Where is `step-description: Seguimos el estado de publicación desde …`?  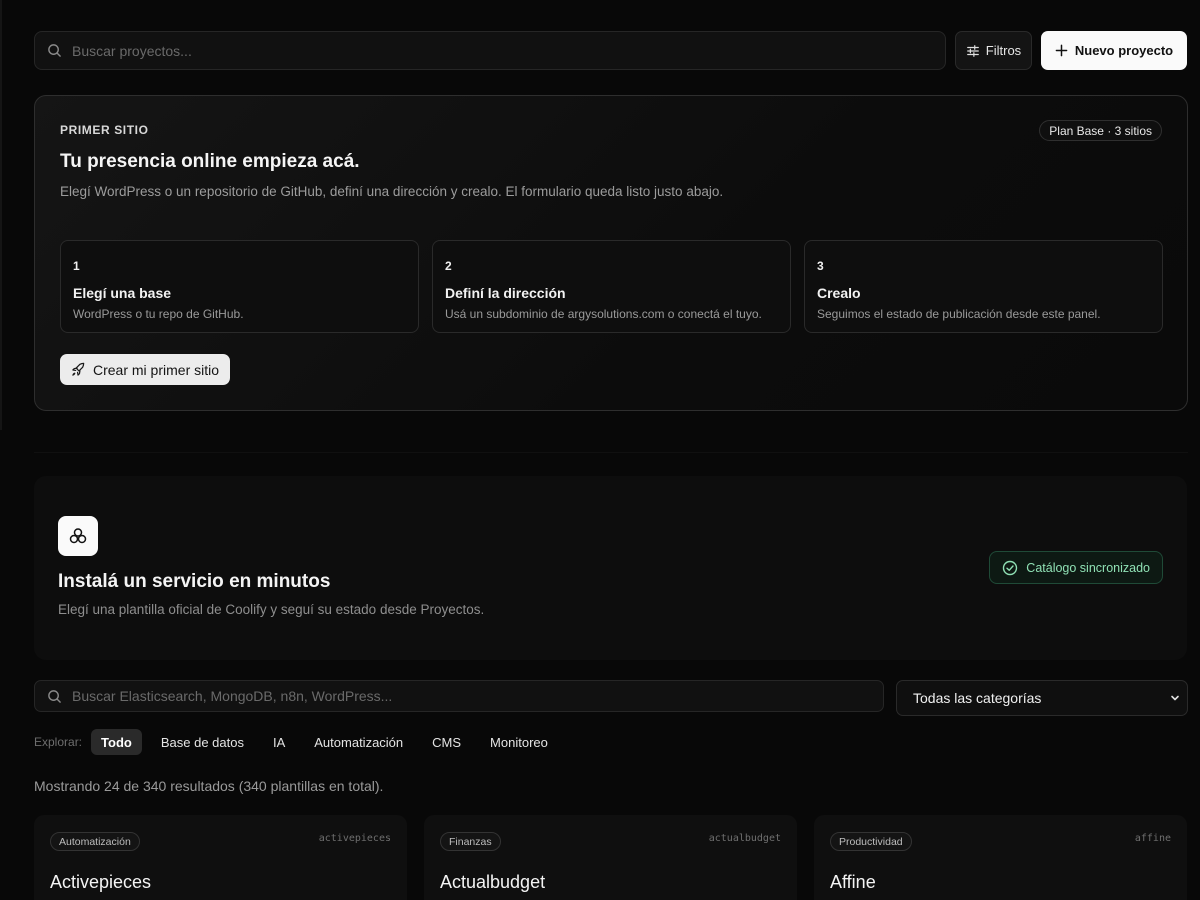 step-description: Seguimos el estado de publicación desde … is located at coordinates (959, 314).